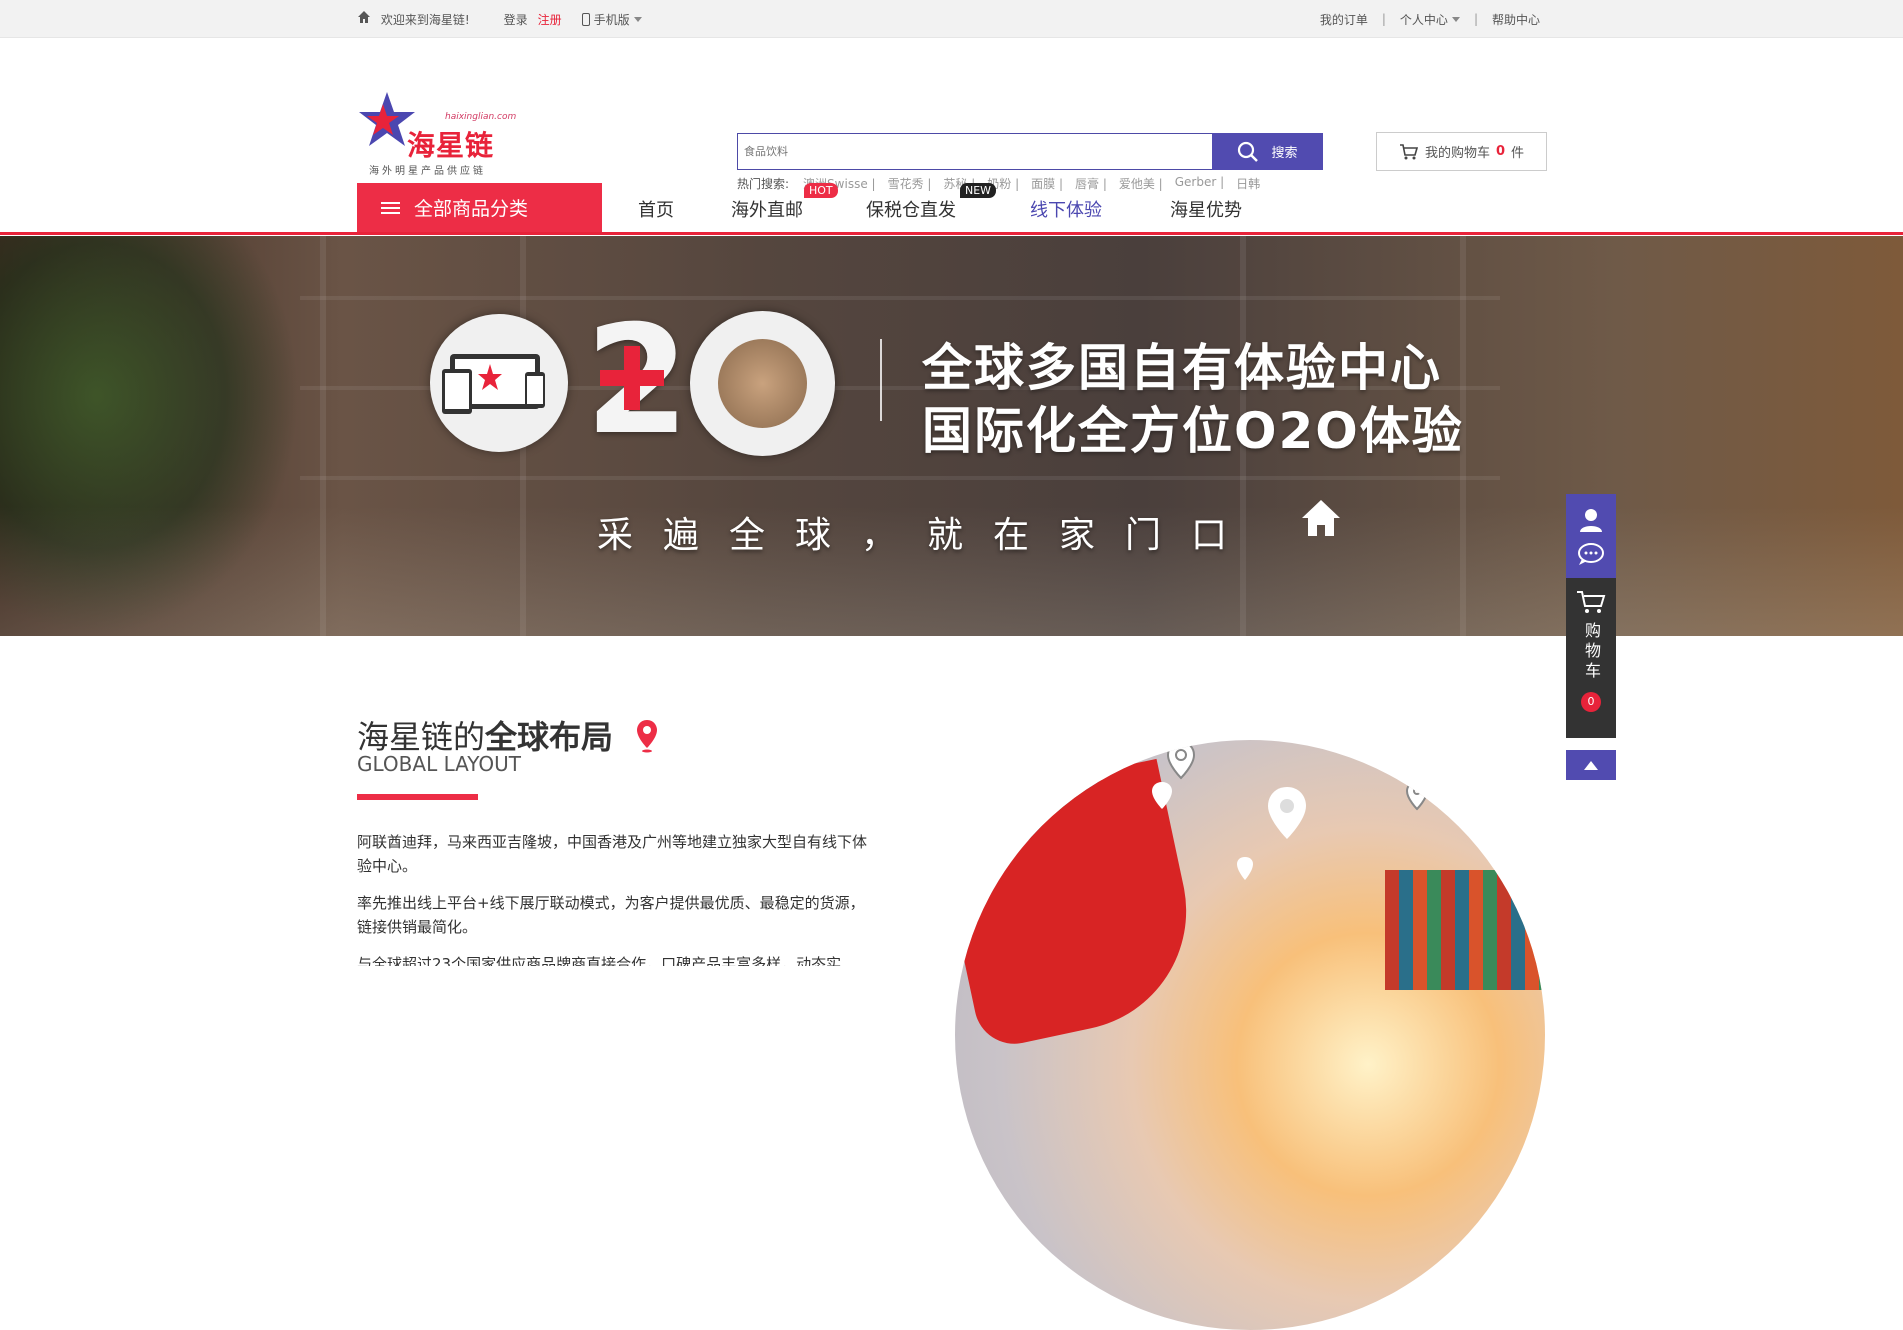 The height and width of the screenshot is (1330, 1903). What do you see at coordinates (1430, 19) in the screenshot?
I see `account-menu: 个人中心` at bounding box center [1430, 19].